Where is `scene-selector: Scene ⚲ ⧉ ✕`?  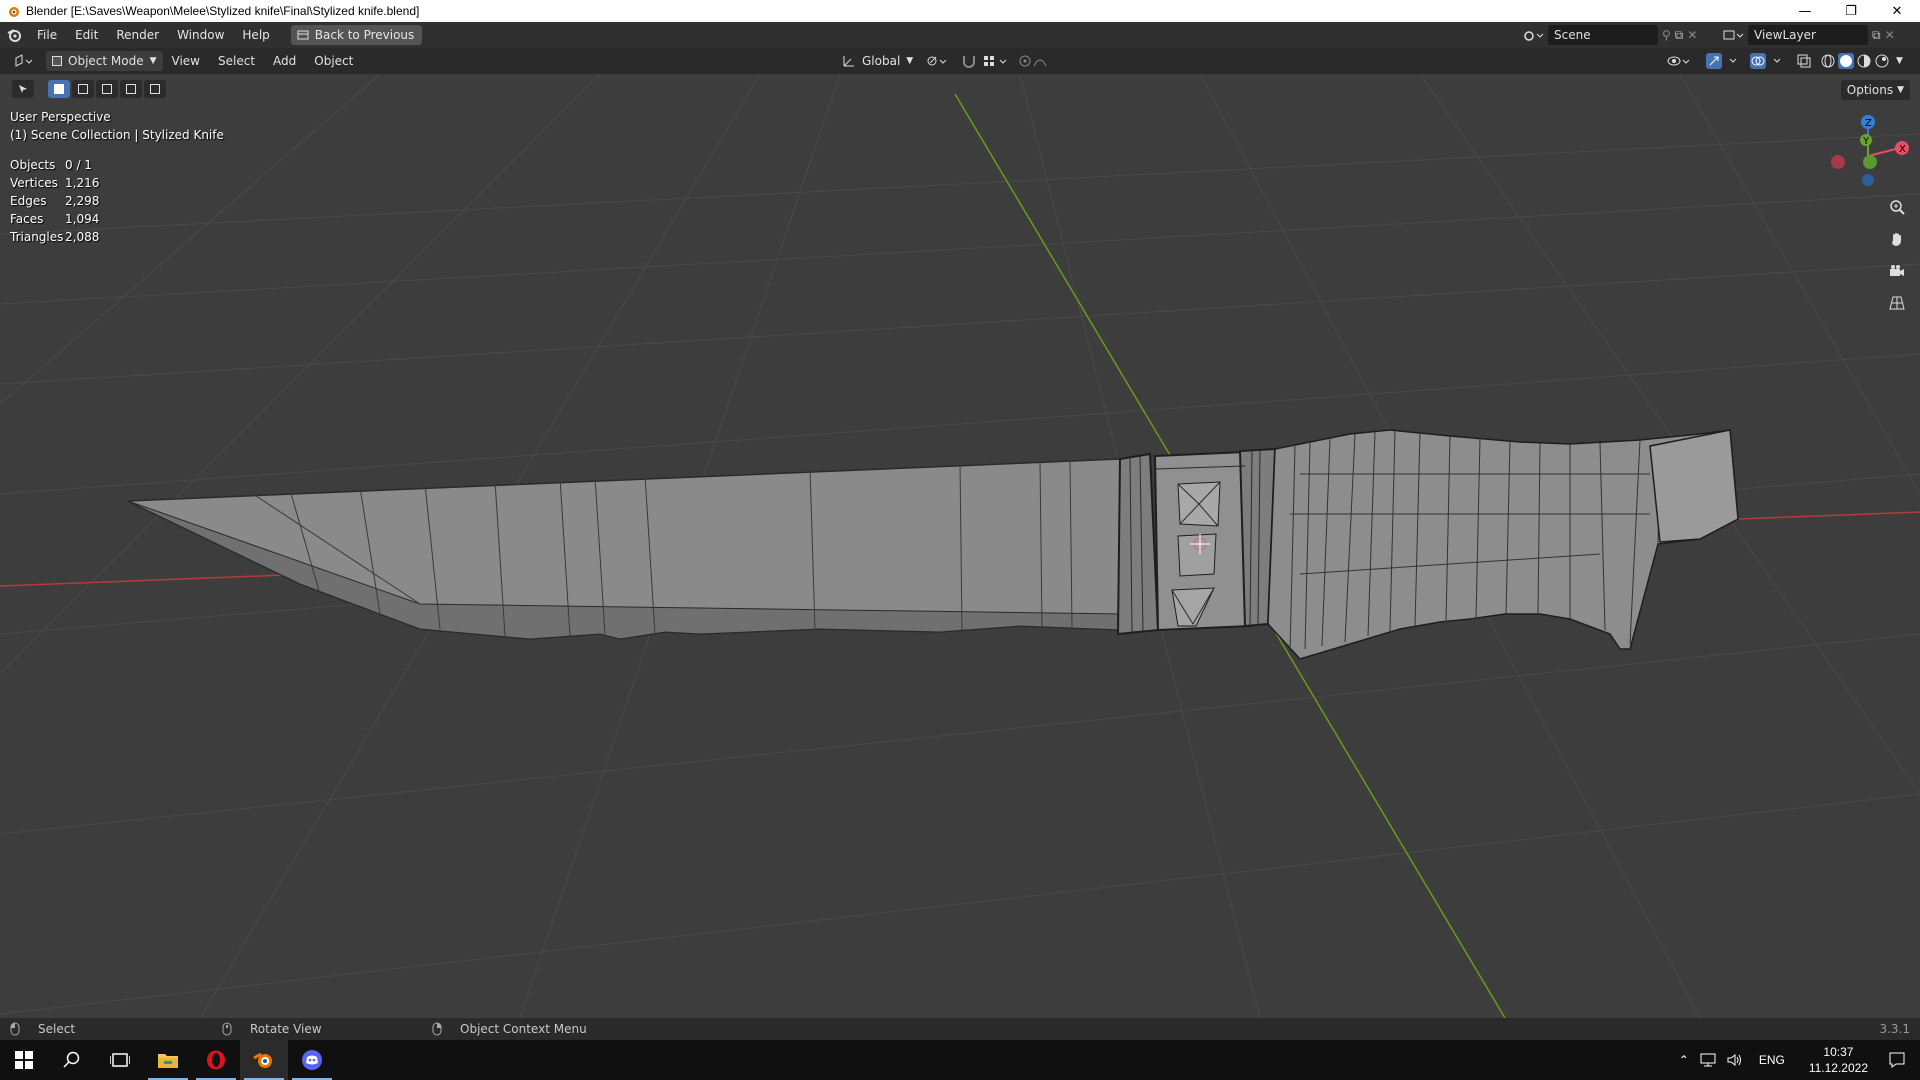
scene-selector: Scene ⚲ ⧉ ✕ is located at coordinates (1609, 35).